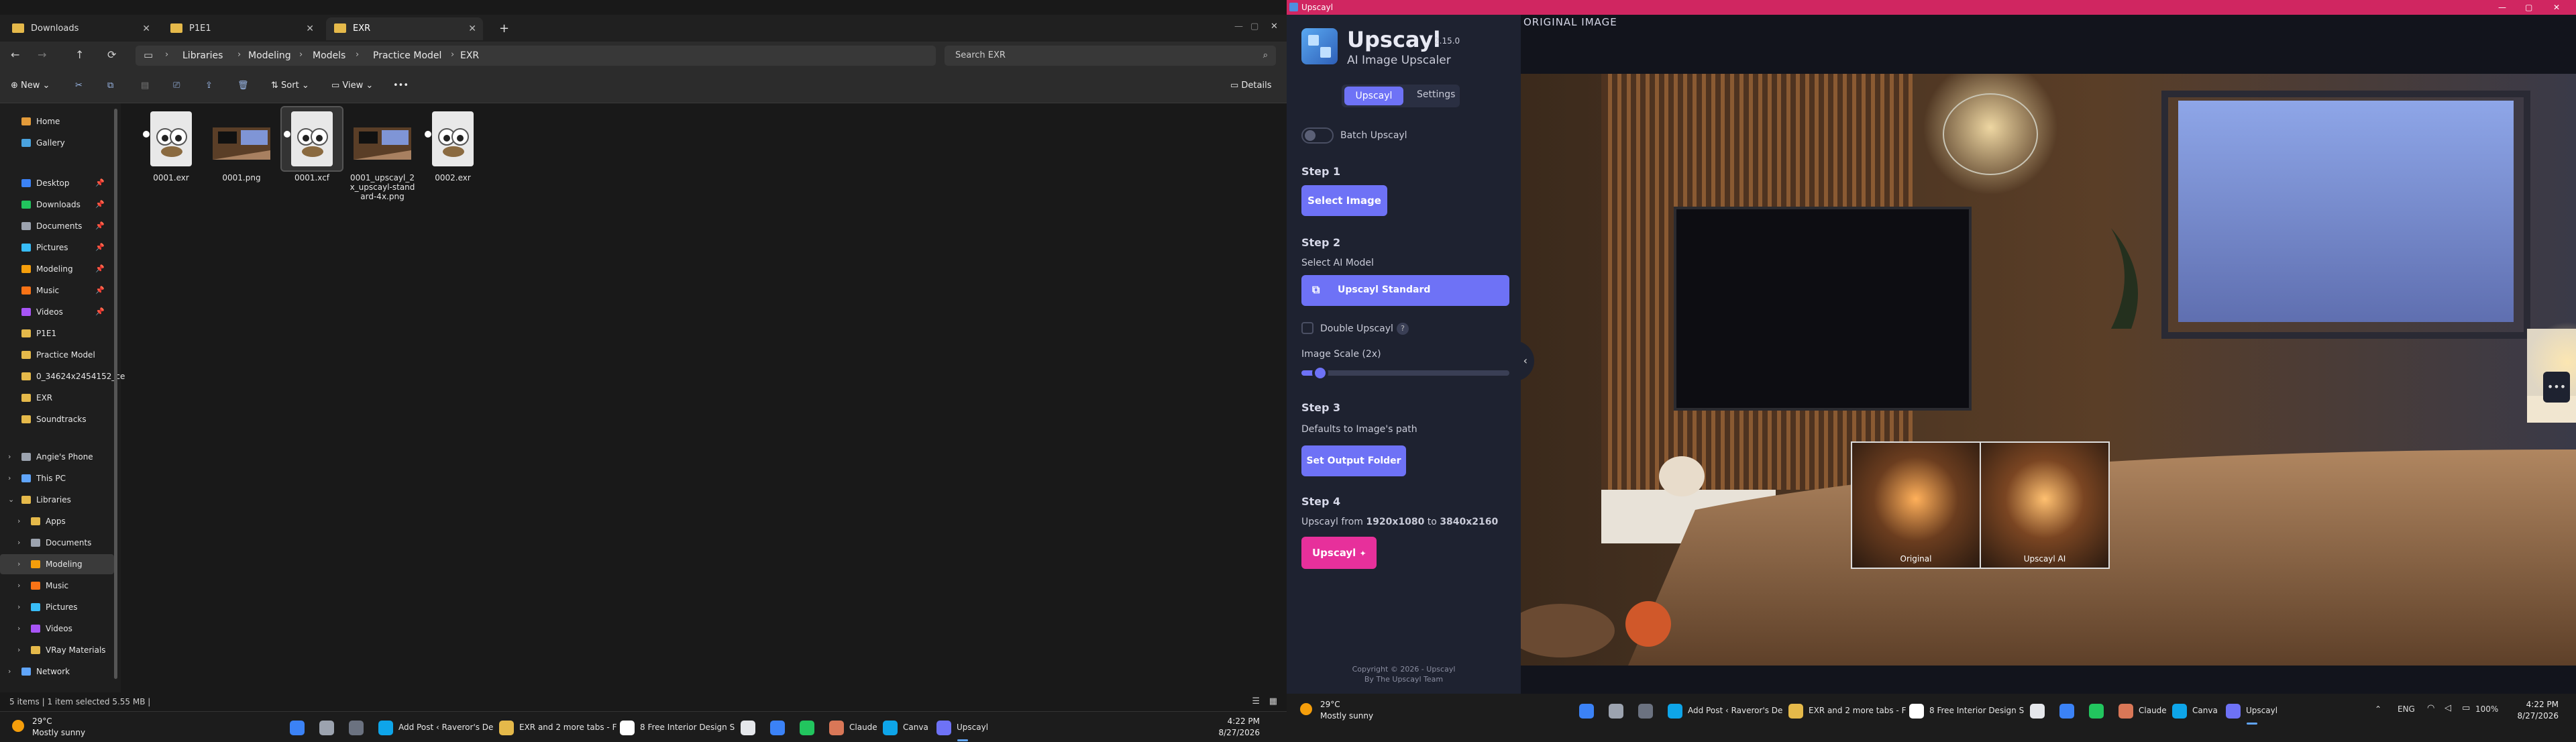 Image resolution: width=2576 pixels, height=742 pixels. Describe the element at coordinates (241, 144) in the screenshot. I see `file-item: 0001.png` at that location.